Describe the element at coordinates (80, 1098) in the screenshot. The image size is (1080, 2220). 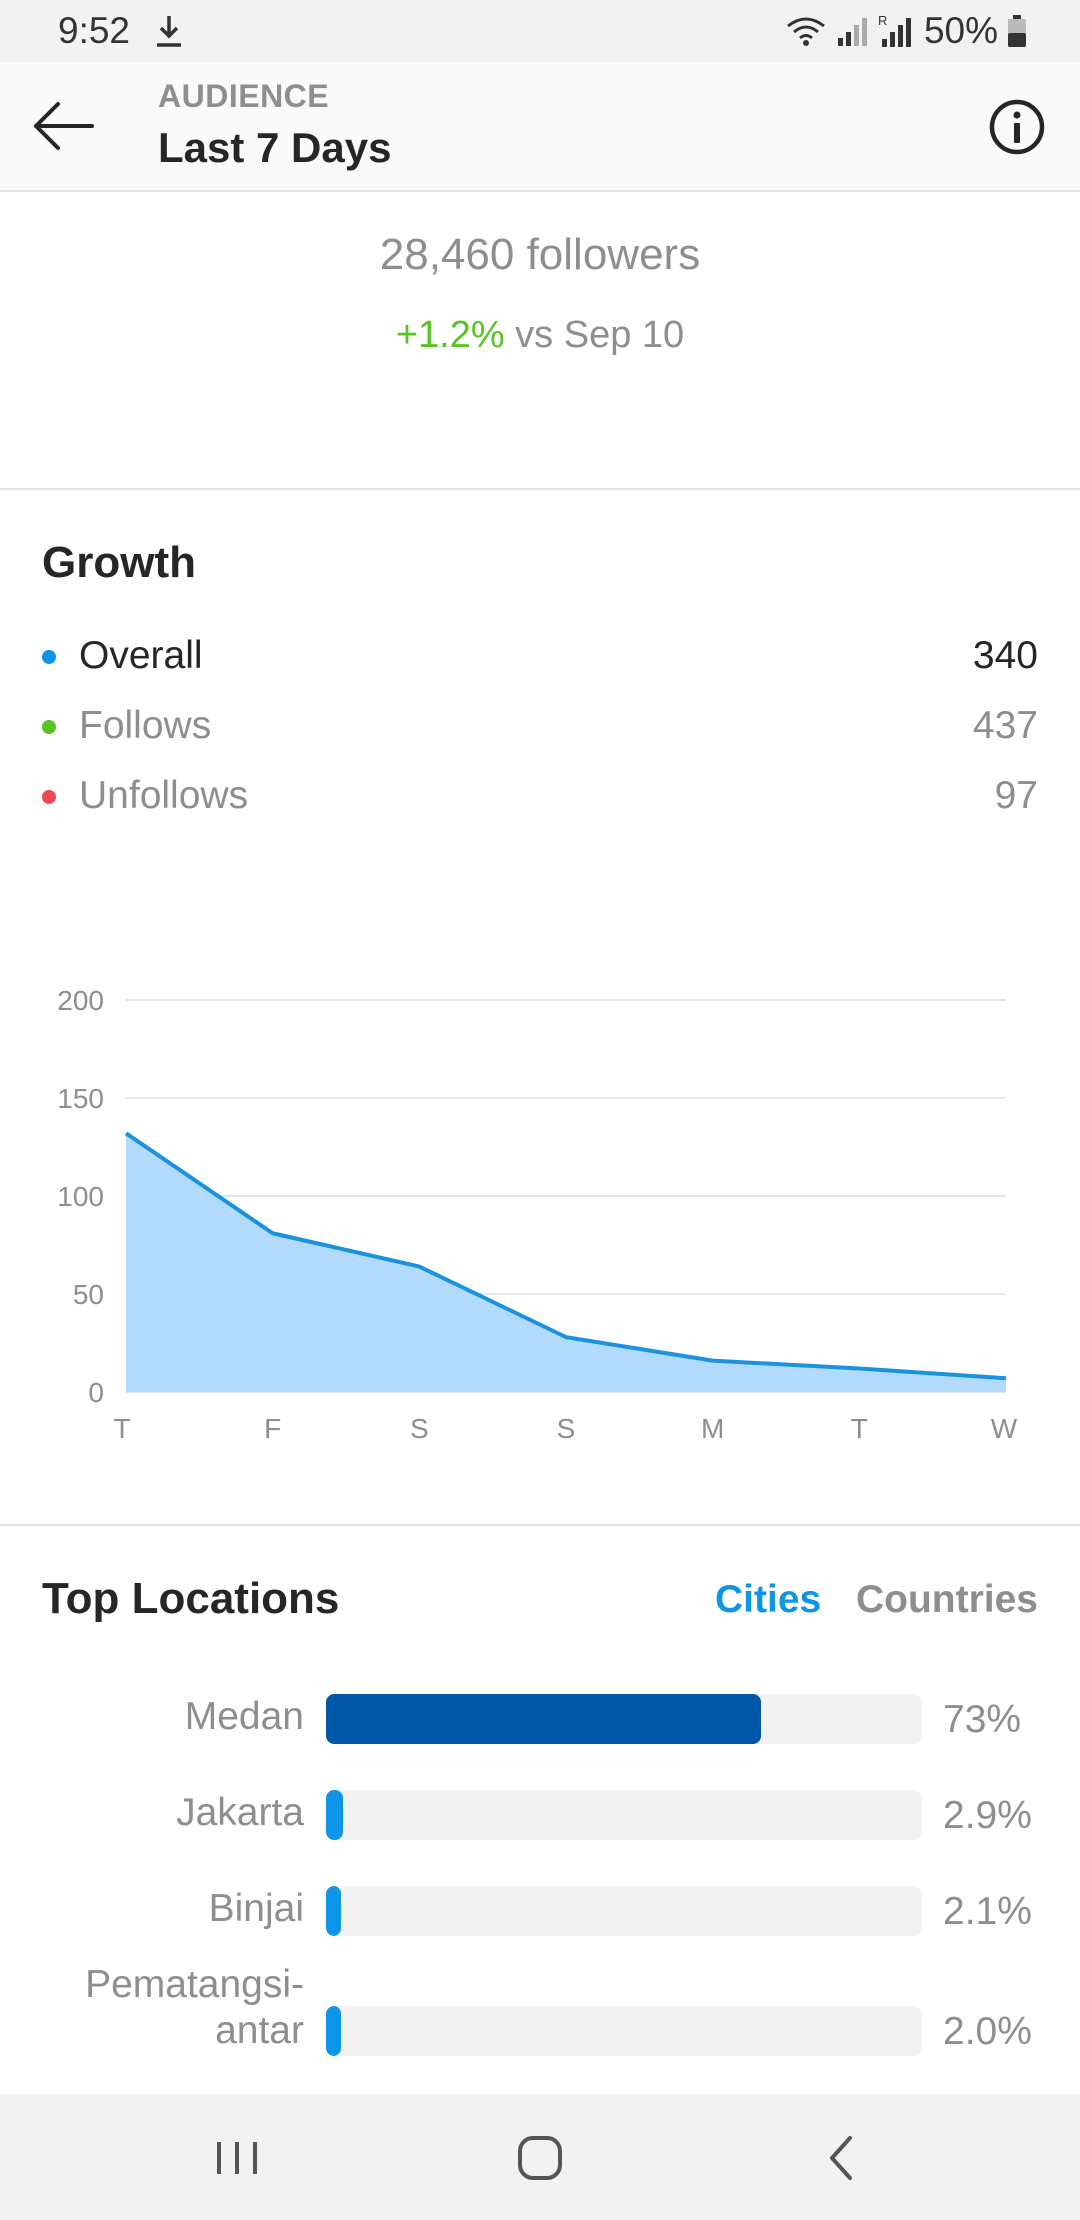
I see `y-tick-label: 150` at that location.